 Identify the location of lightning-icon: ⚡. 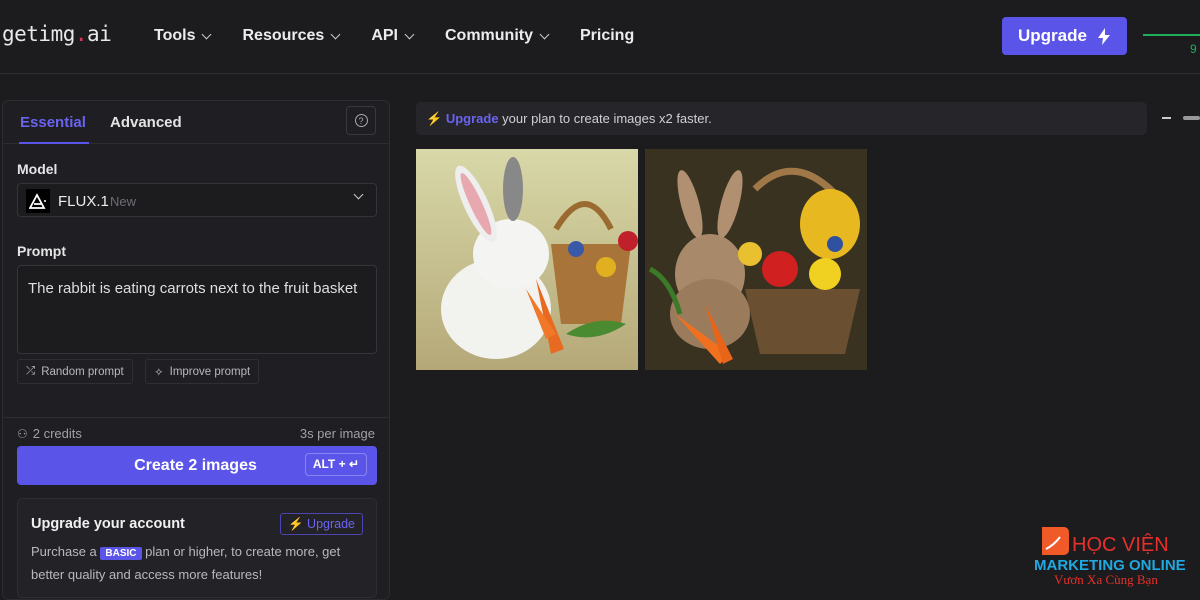
(295, 524).